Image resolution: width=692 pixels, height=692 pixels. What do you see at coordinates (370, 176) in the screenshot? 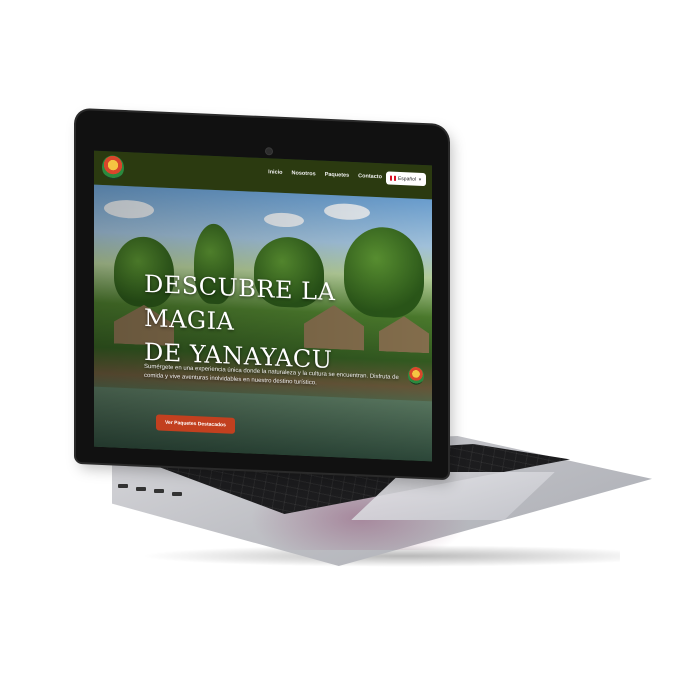
I see `nav-link-contacto: Contacto` at bounding box center [370, 176].